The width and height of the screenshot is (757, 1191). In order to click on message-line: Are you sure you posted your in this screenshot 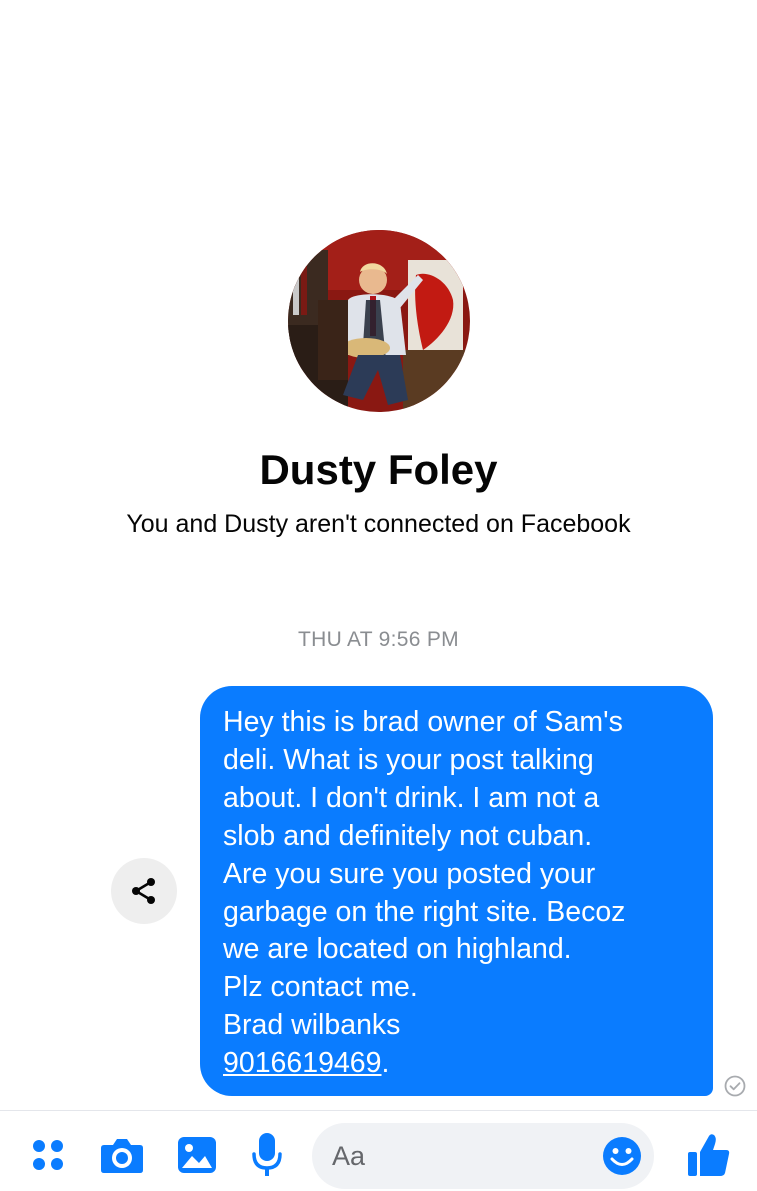, I will do `click(409, 873)`.